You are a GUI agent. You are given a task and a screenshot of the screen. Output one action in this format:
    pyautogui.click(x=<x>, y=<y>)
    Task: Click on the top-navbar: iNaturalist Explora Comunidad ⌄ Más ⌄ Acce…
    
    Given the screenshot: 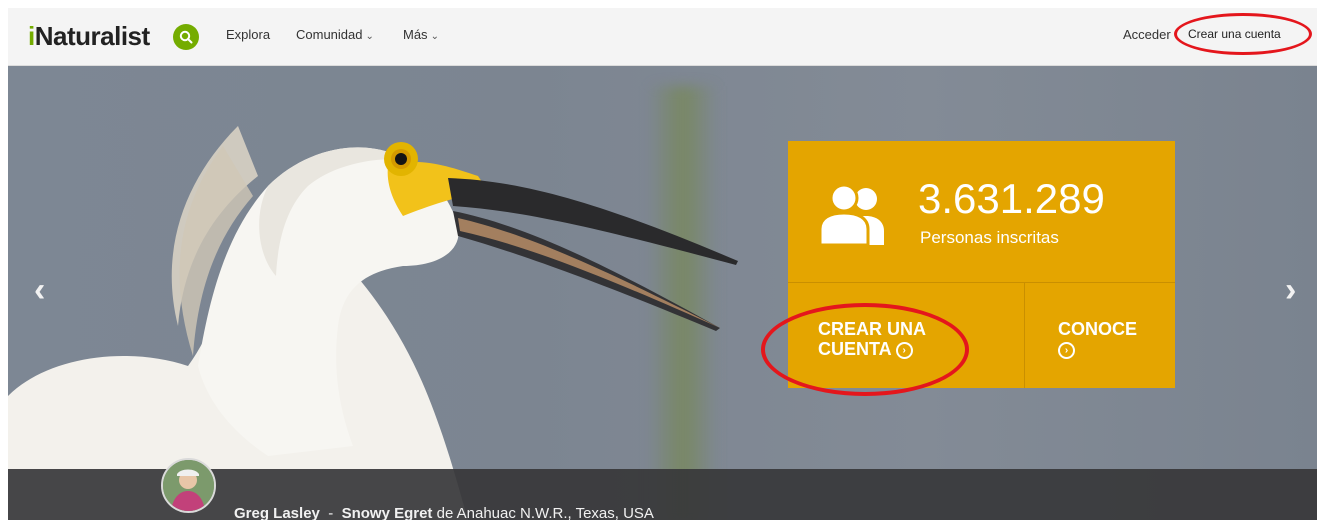 What is the action you would take?
    pyautogui.click(x=662, y=37)
    